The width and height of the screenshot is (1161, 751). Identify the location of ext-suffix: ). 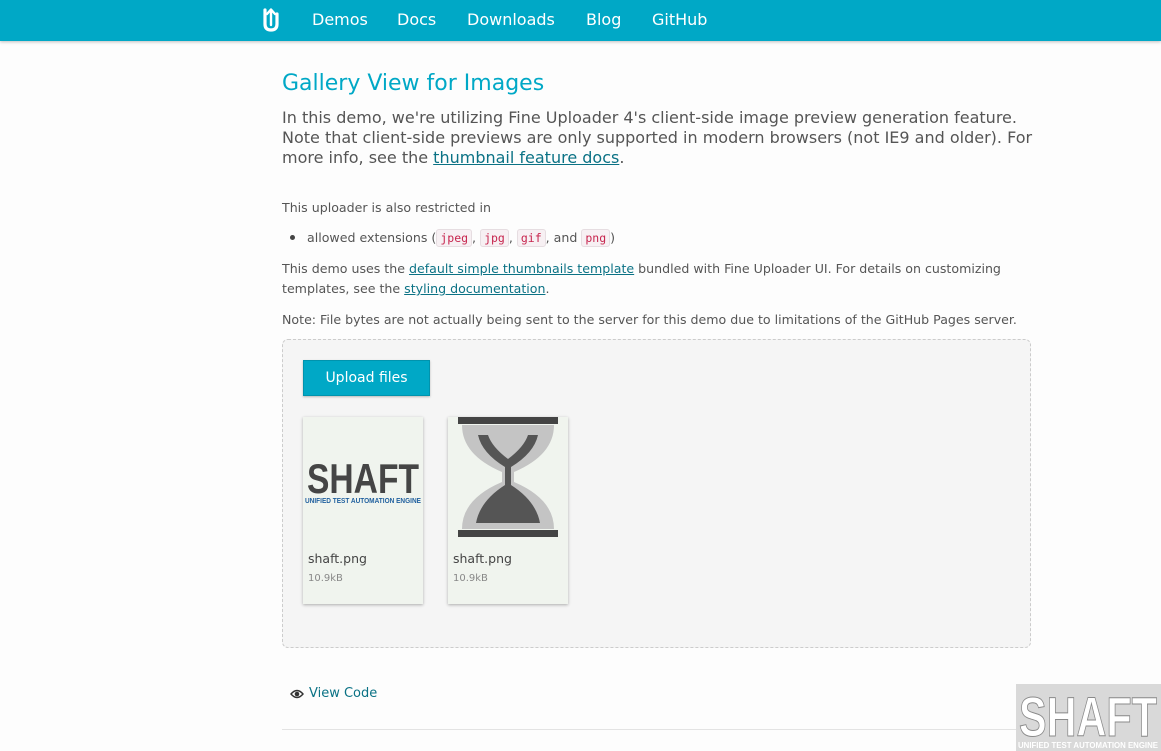
(613, 237).